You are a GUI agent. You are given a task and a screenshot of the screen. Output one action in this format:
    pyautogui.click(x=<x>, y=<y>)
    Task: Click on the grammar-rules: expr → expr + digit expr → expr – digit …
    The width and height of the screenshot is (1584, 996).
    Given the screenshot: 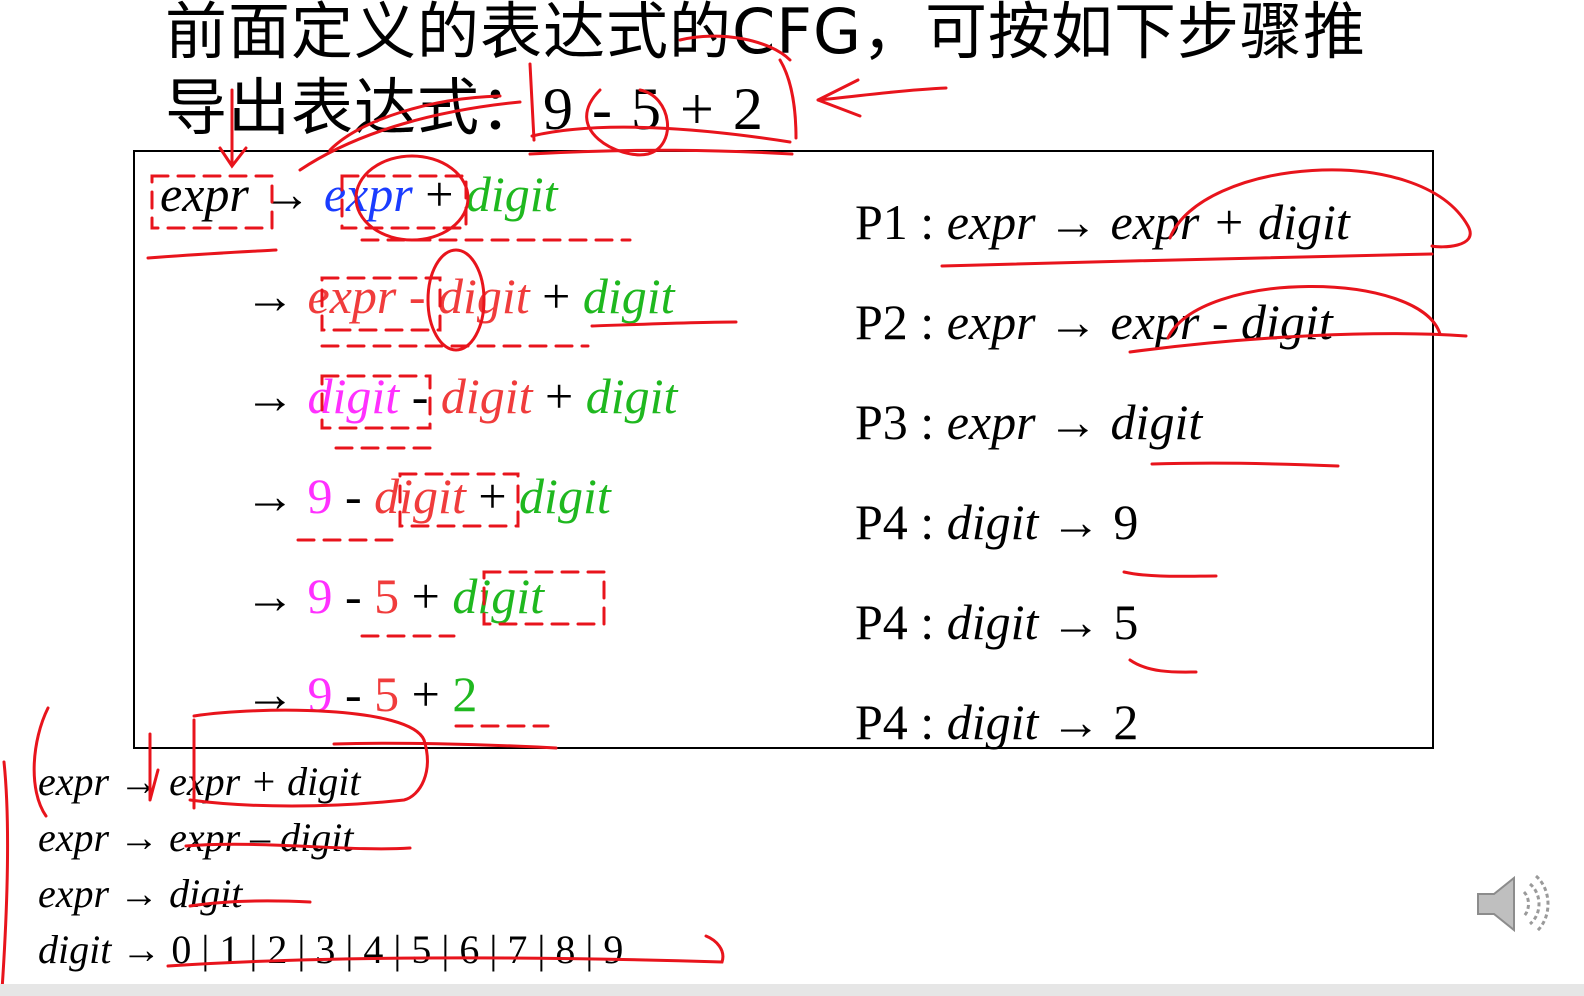 What is the action you would take?
    pyautogui.click(x=330, y=866)
    